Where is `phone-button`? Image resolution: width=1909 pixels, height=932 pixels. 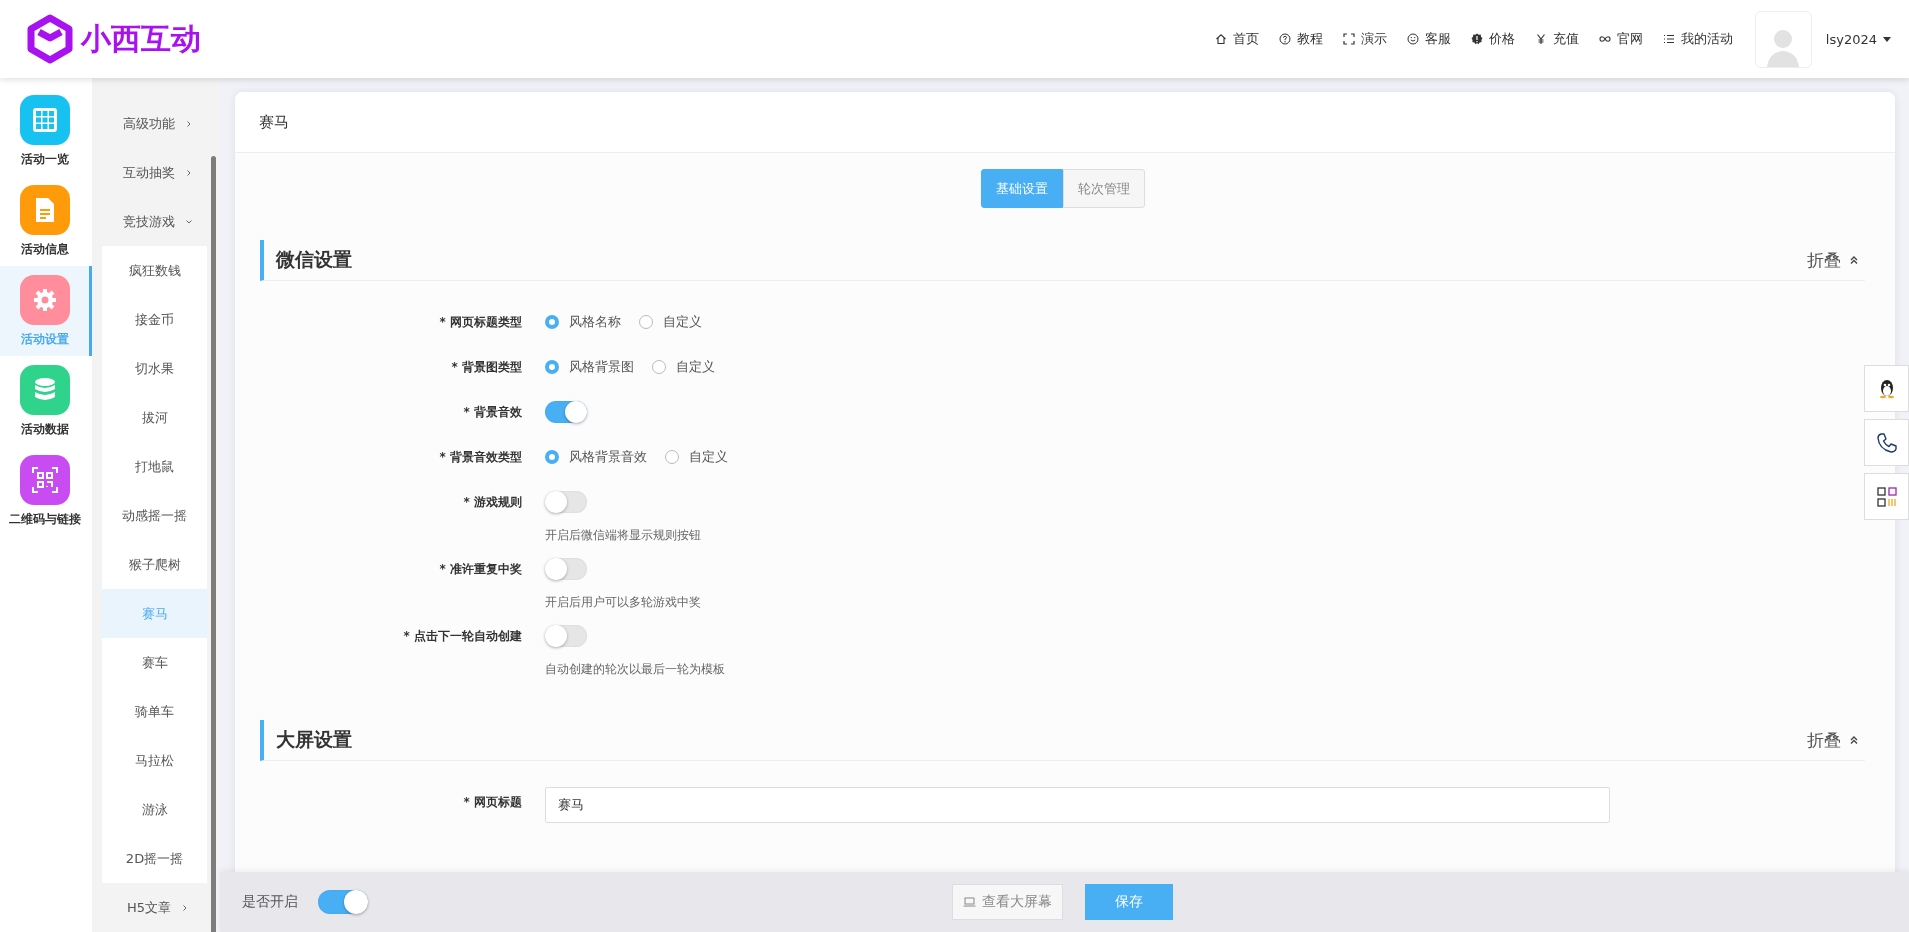 phone-button is located at coordinates (1886, 442).